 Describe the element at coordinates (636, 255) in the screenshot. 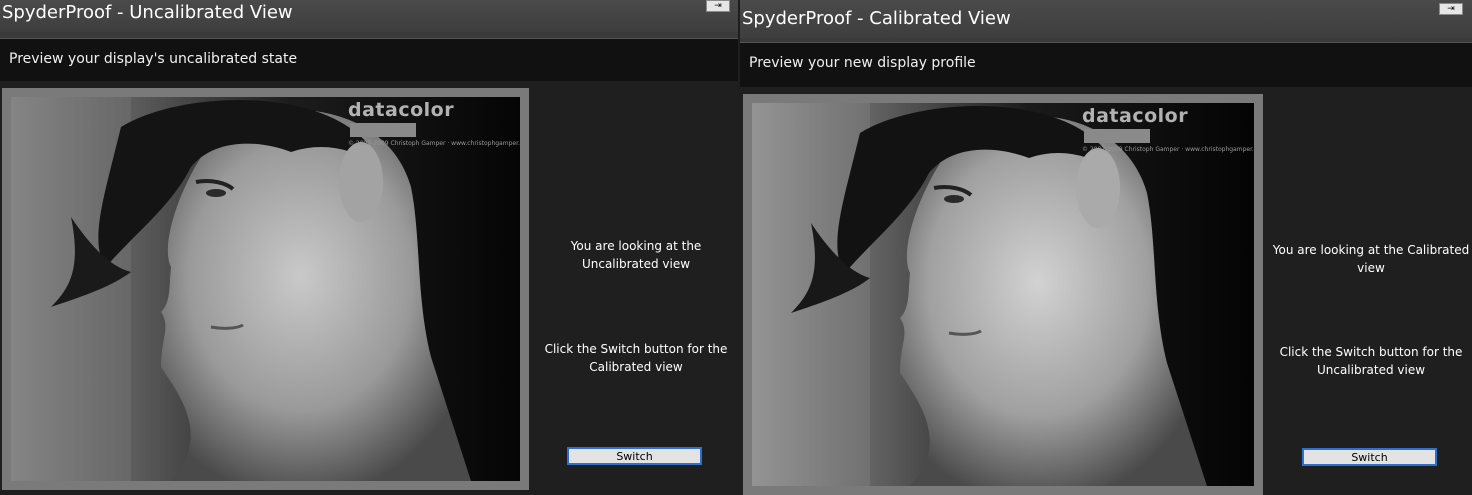

I see `status-message: You are looking at the Uncalibrated view` at that location.